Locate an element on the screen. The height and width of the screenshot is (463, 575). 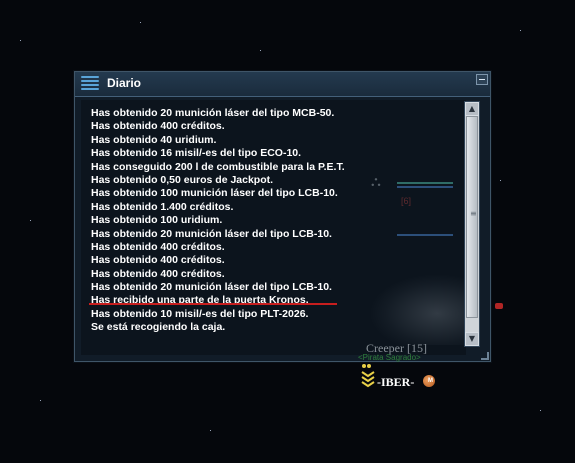
resize-grip is located at coordinates (485, 356).